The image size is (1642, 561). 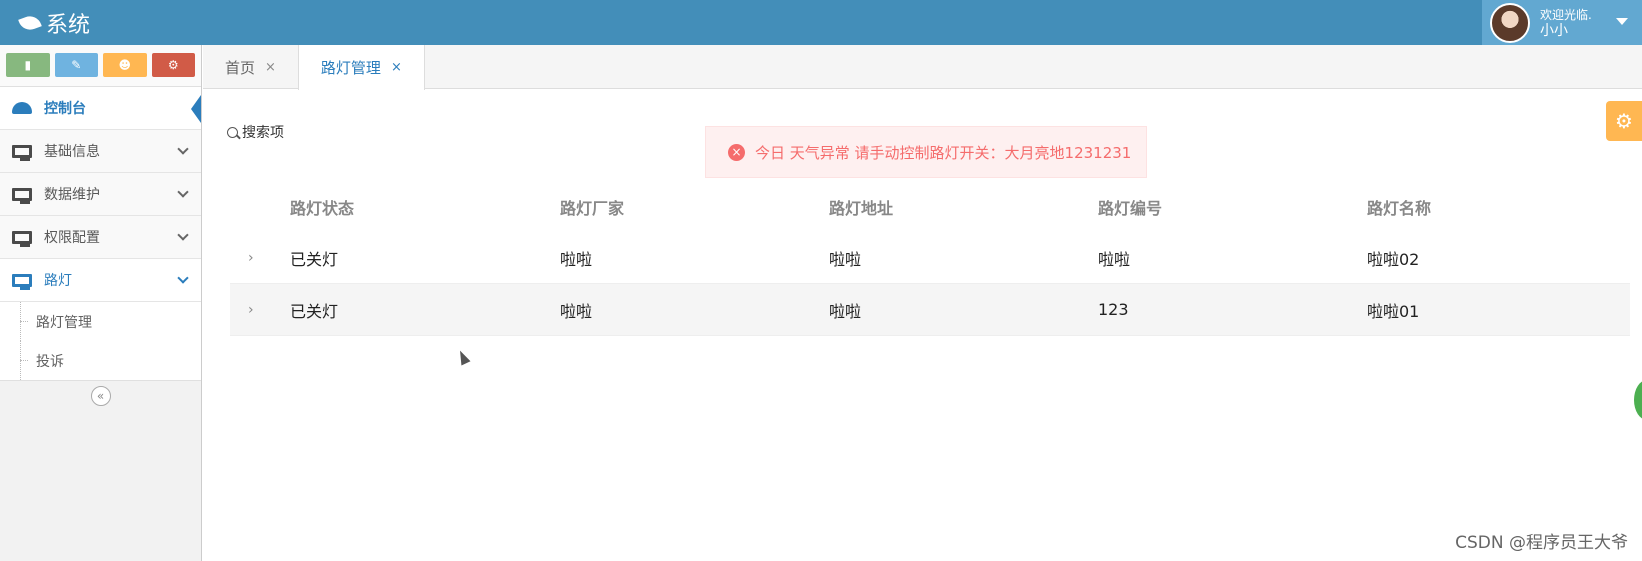 What do you see at coordinates (1232, 207) in the screenshot?
I see `column-header: 路灯编号` at bounding box center [1232, 207].